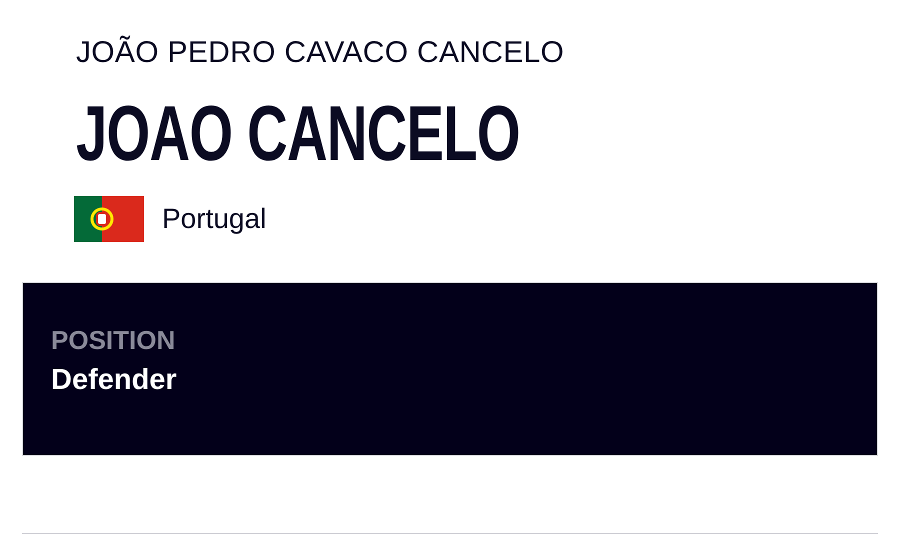 The image size is (900, 556). Describe the element at coordinates (113, 340) in the screenshot. I see `field-label: POSITION` at that location.